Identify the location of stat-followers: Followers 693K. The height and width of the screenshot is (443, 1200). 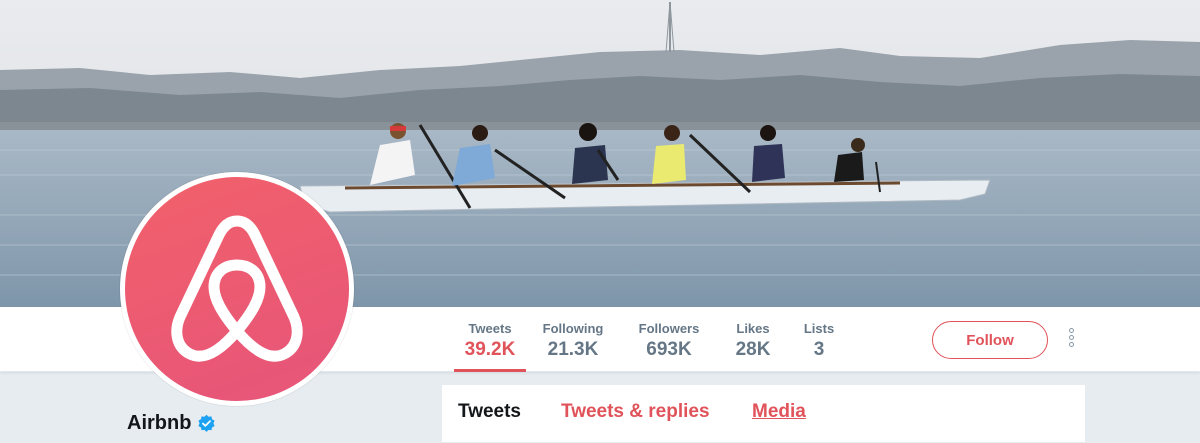
(669, 339).